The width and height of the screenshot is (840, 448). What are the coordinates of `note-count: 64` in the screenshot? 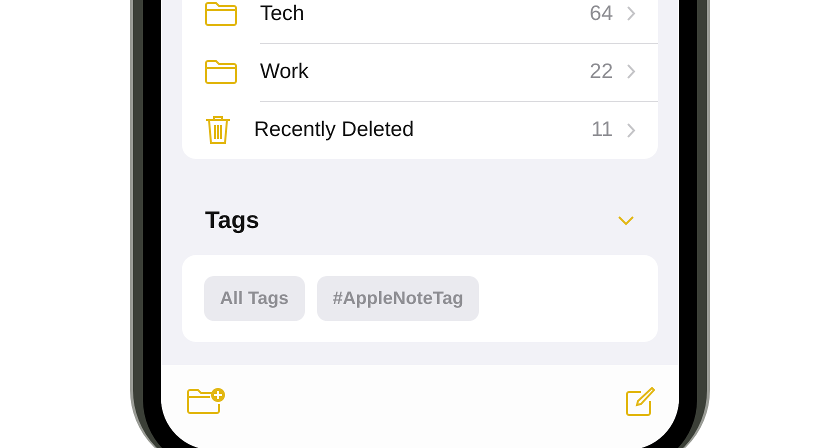 It's located at (601, 14).